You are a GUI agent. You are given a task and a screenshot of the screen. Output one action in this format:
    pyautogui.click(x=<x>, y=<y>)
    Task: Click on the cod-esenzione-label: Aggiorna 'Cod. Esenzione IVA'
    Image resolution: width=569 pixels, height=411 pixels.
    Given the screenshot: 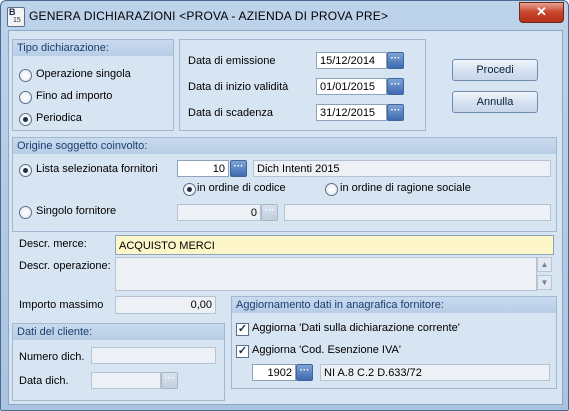 What is the action you would take?
    pyautogui.click(x=326, y=350)
    